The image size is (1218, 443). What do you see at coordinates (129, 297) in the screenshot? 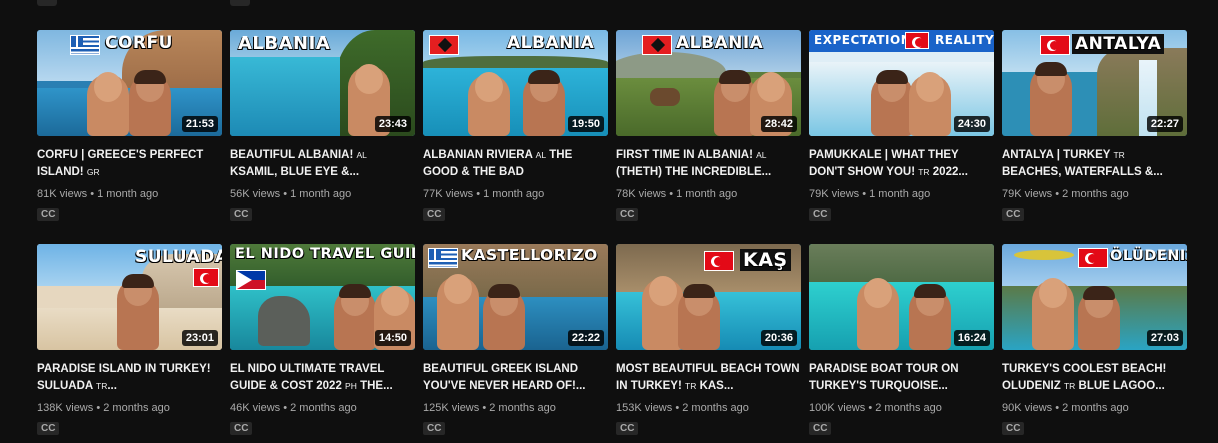
I see `video-thumbnail: SULUADA 23:01` at bounding box center [129, 297].